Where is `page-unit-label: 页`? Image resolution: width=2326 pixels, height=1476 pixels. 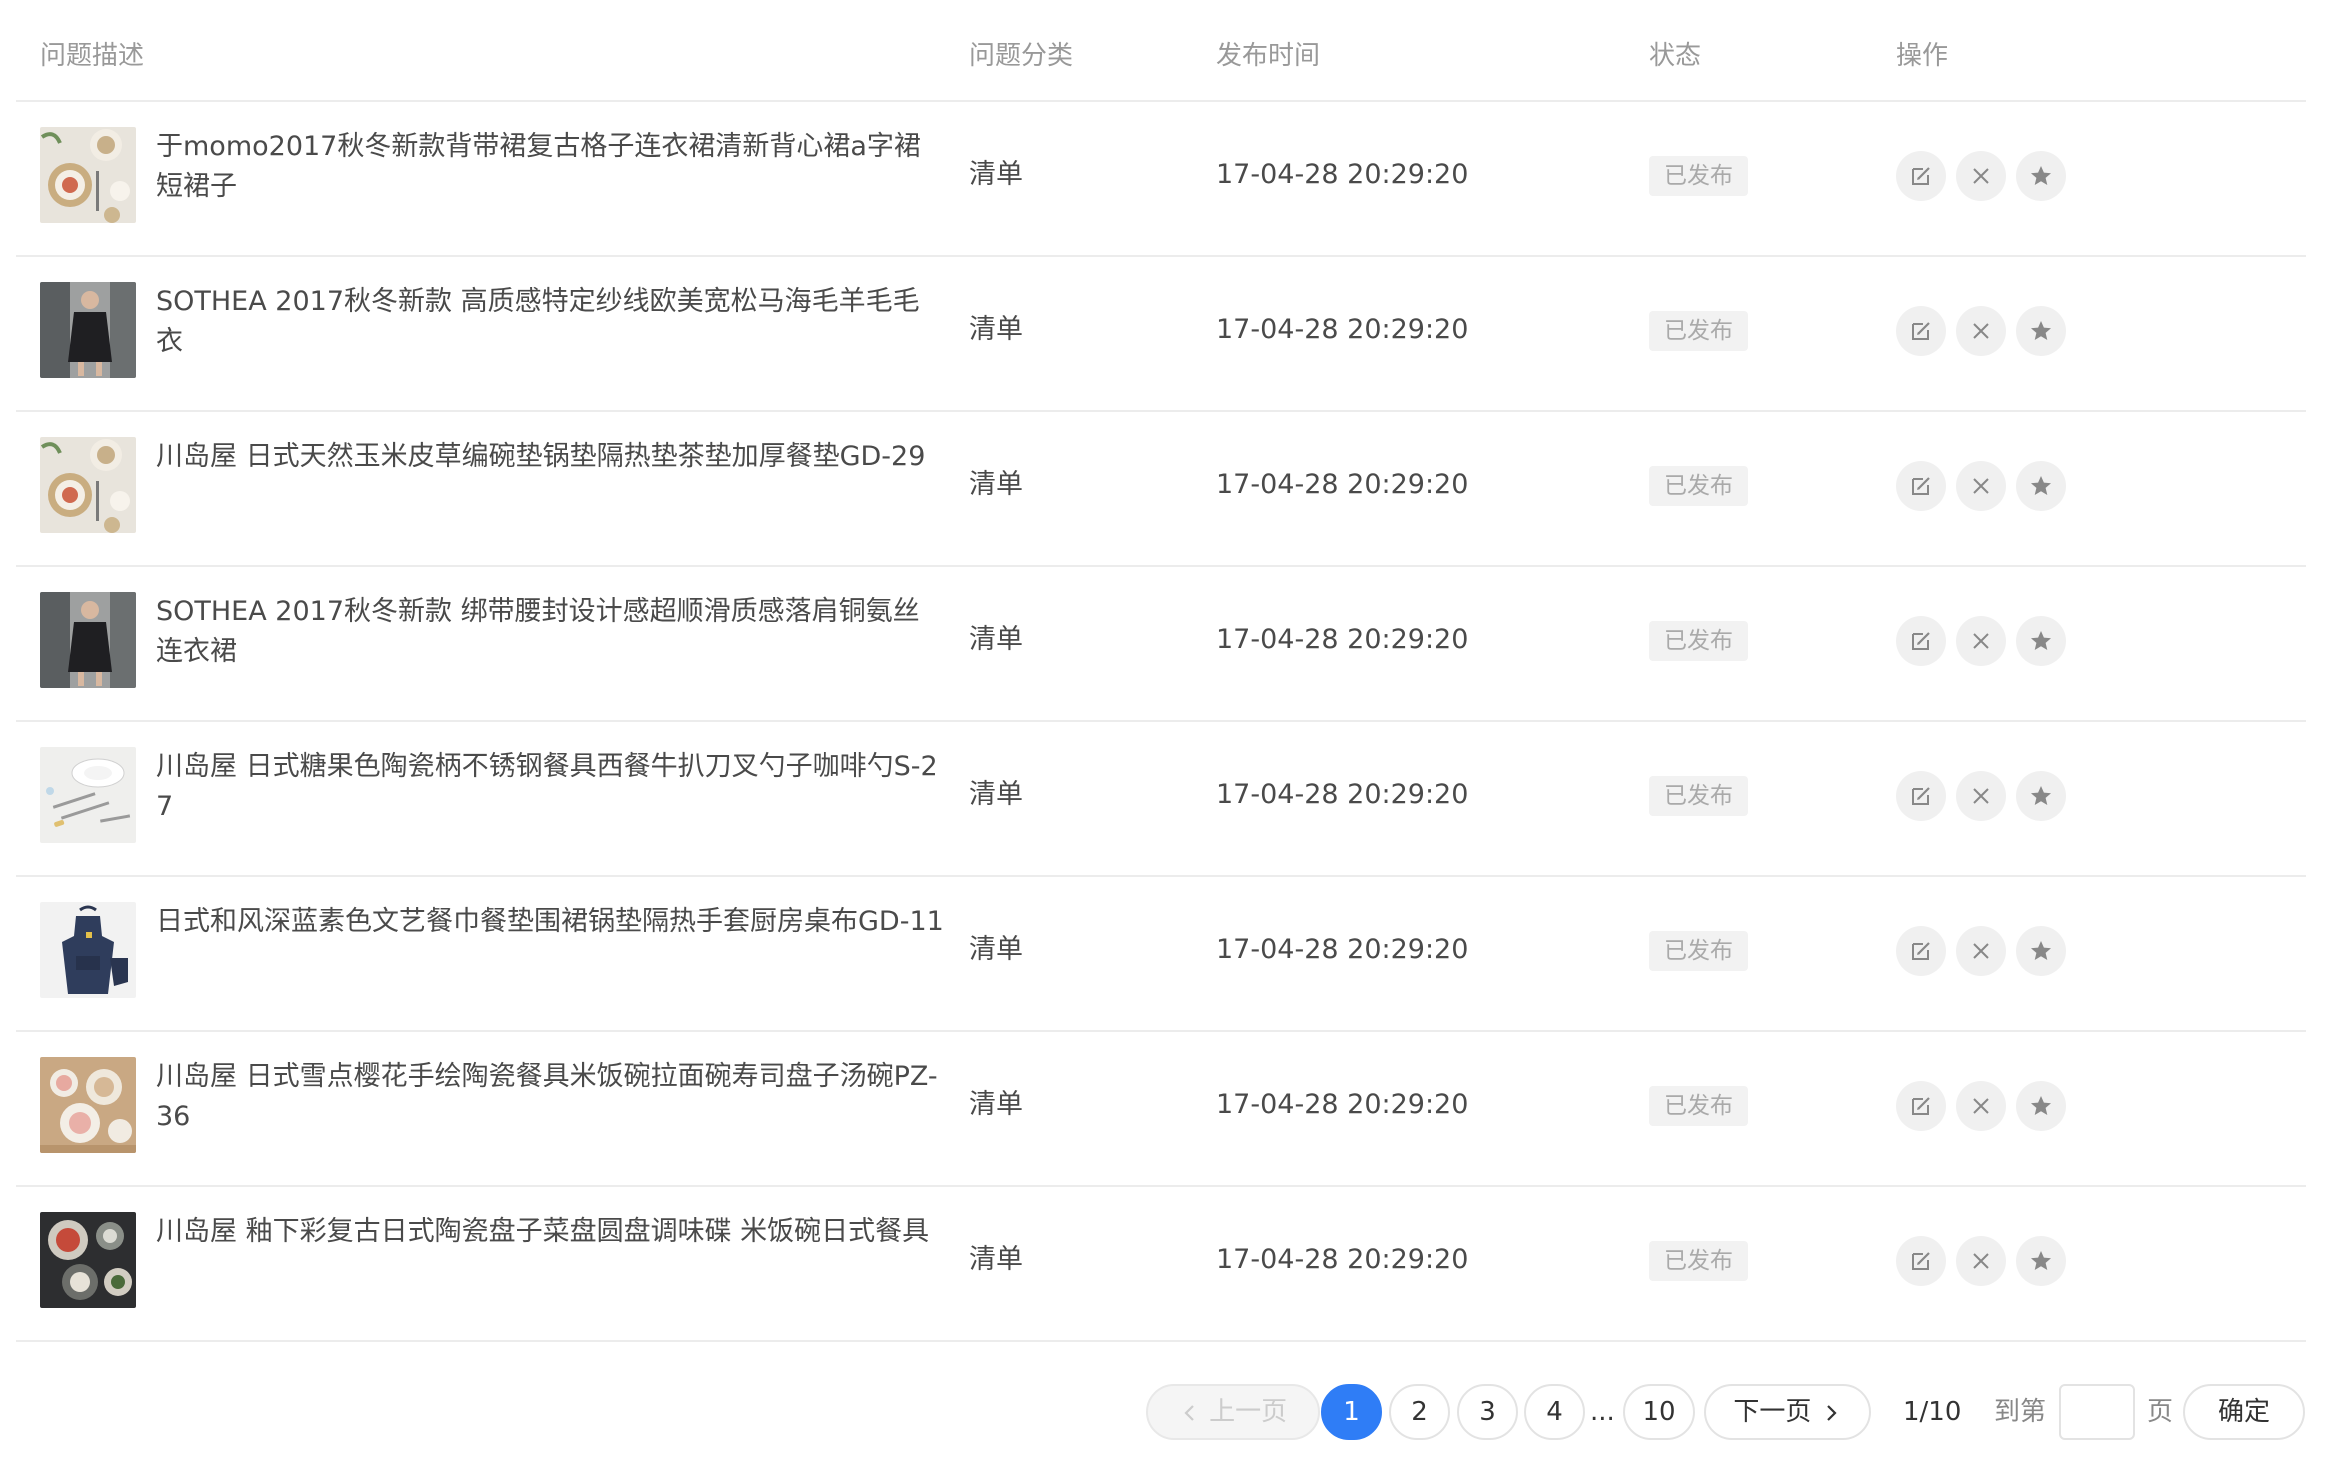 page-unit-label: 页 is located at coordinates (2160, 1412).